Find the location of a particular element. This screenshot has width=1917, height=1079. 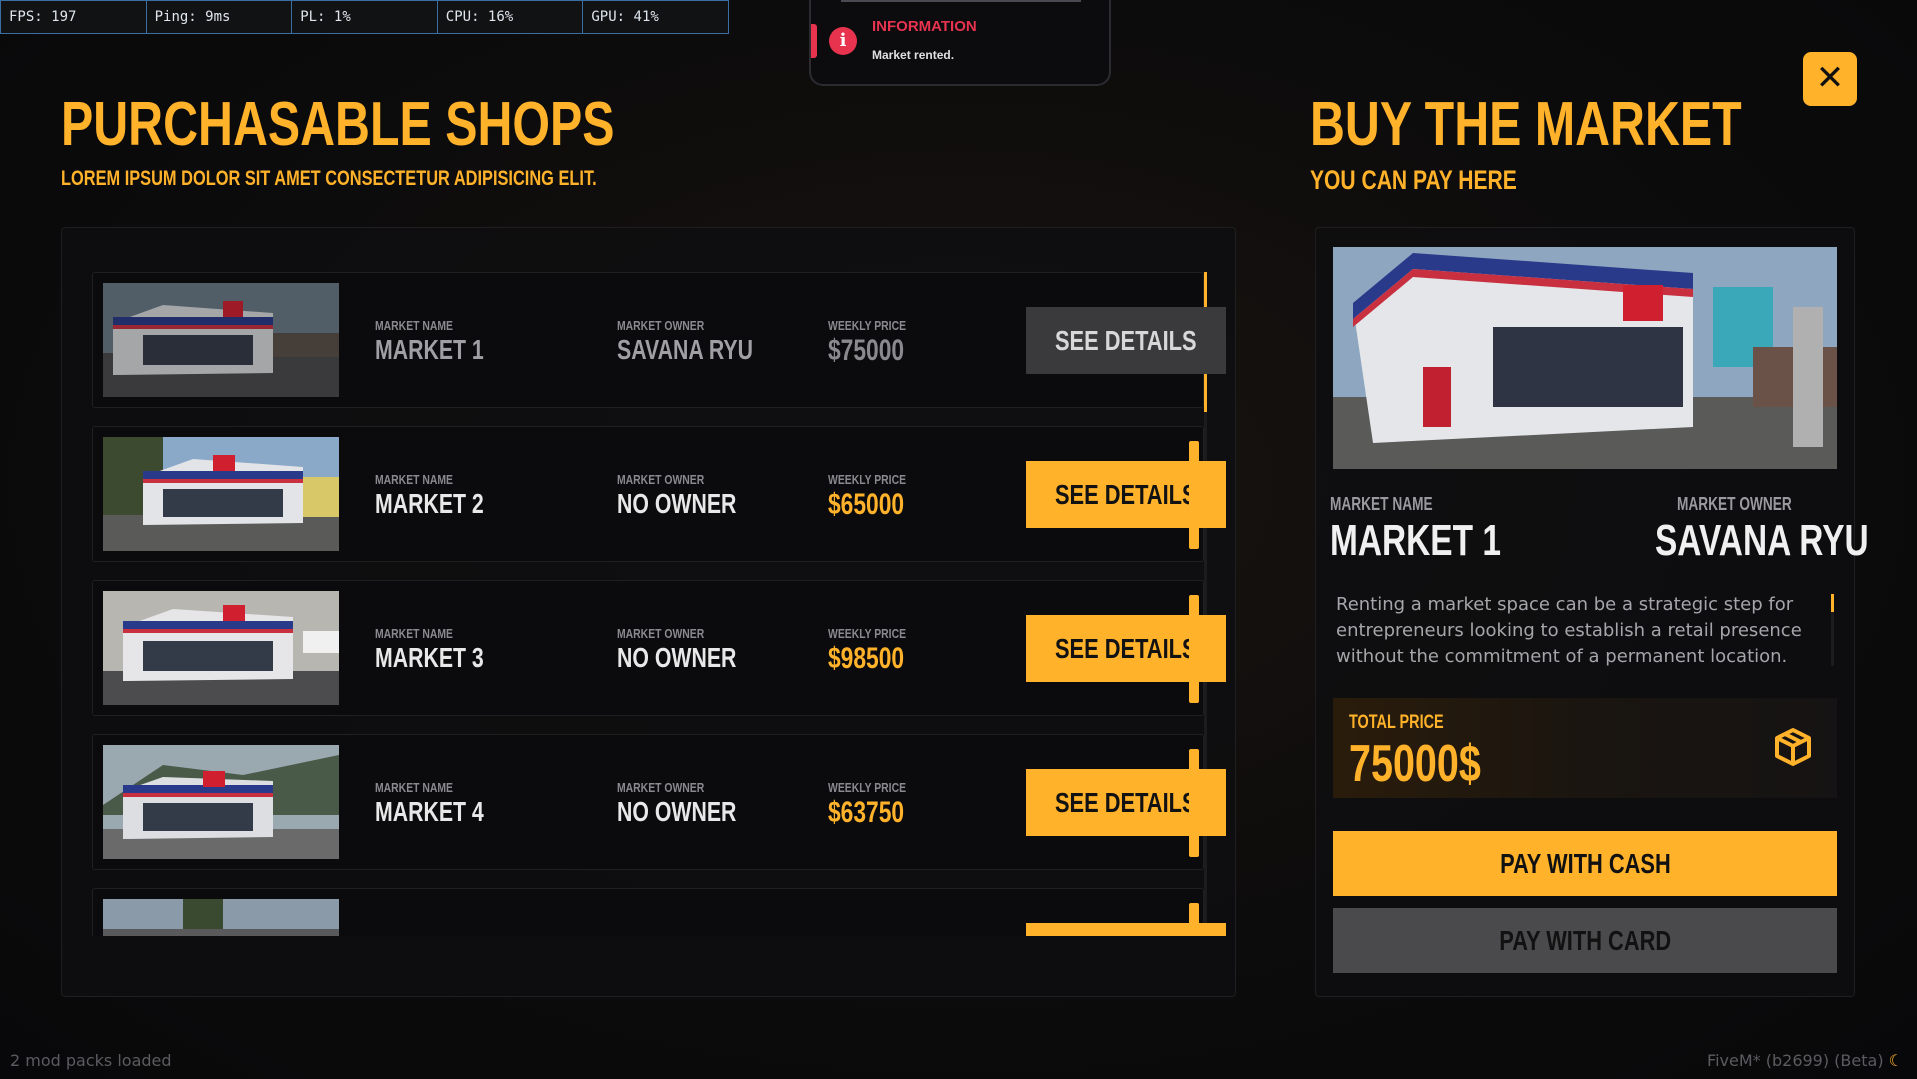

detail-market-name: MARKET 1 is located at coordinates (1415, 540).